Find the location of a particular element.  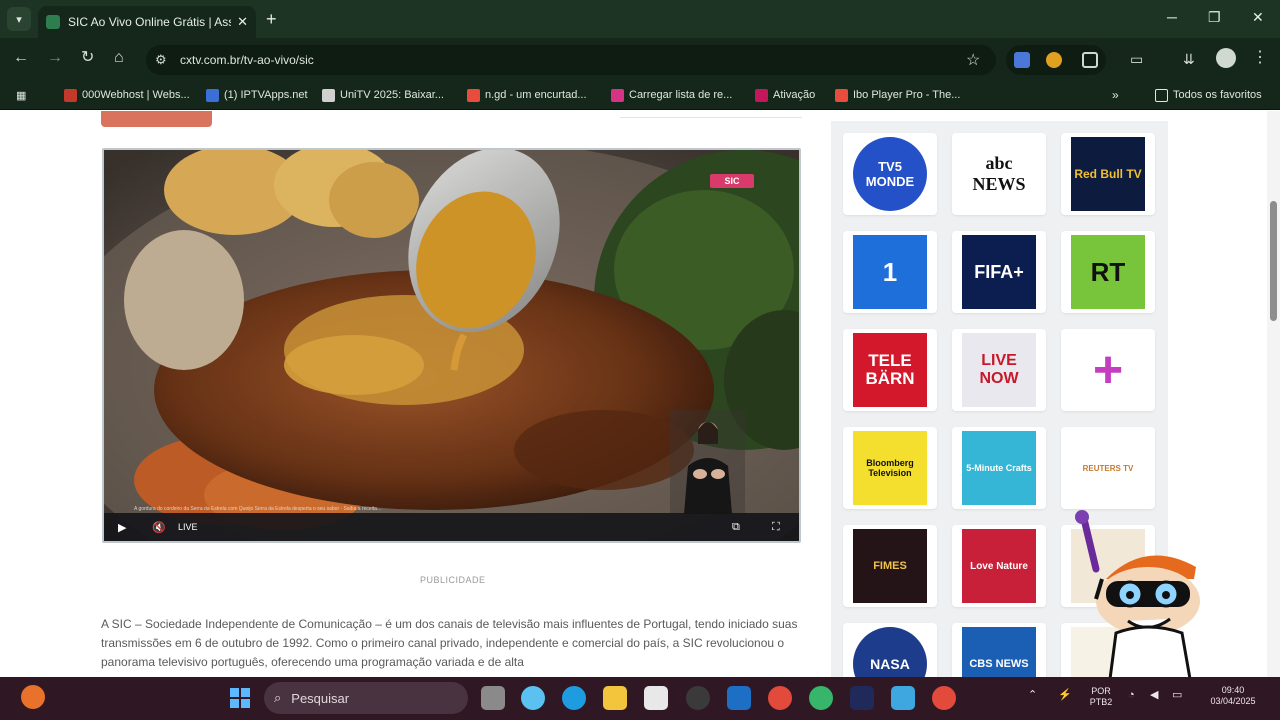

extension-icon is located at coordinates (1054, 60).